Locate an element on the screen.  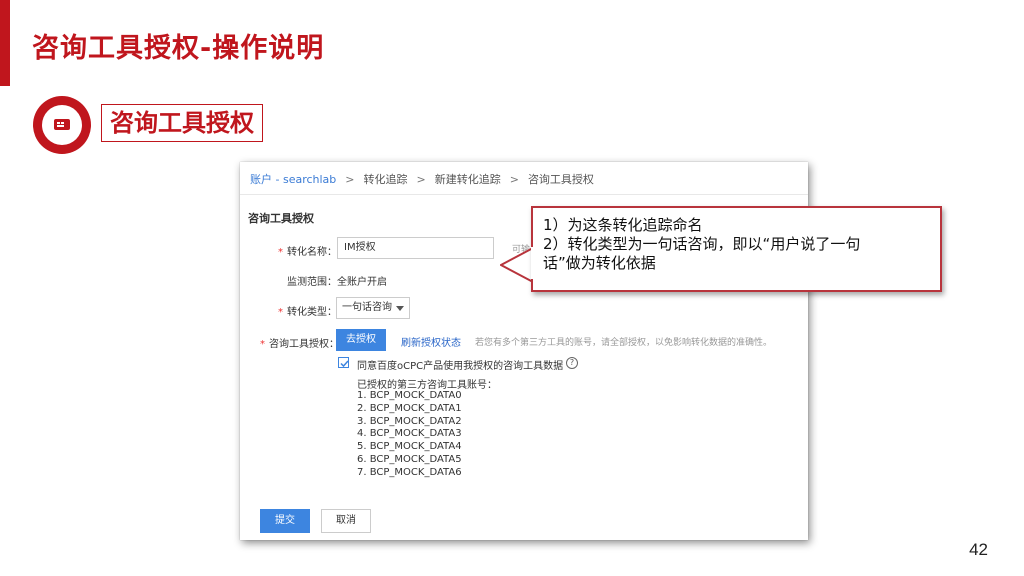
conversion-name-input: IM授权 is located at coordinates (415, 248).